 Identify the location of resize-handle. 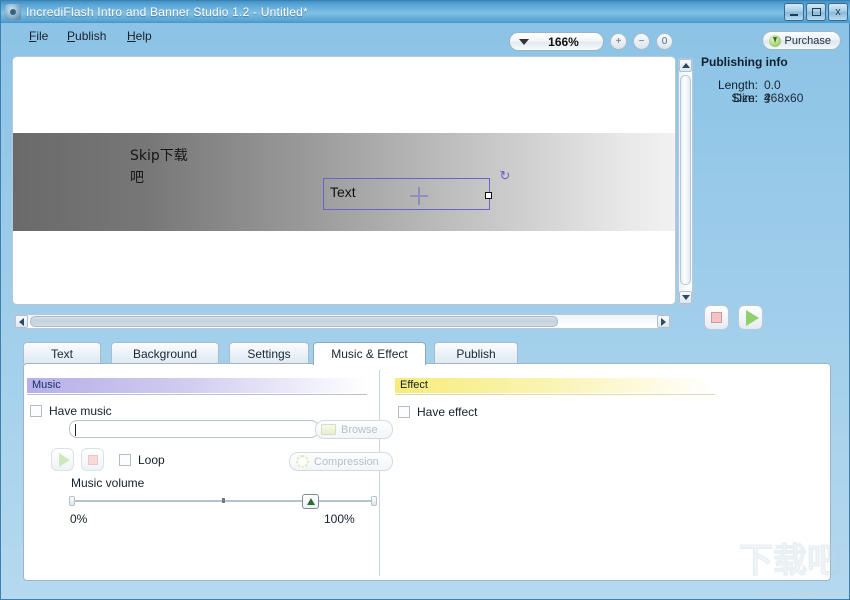
(488, 195).